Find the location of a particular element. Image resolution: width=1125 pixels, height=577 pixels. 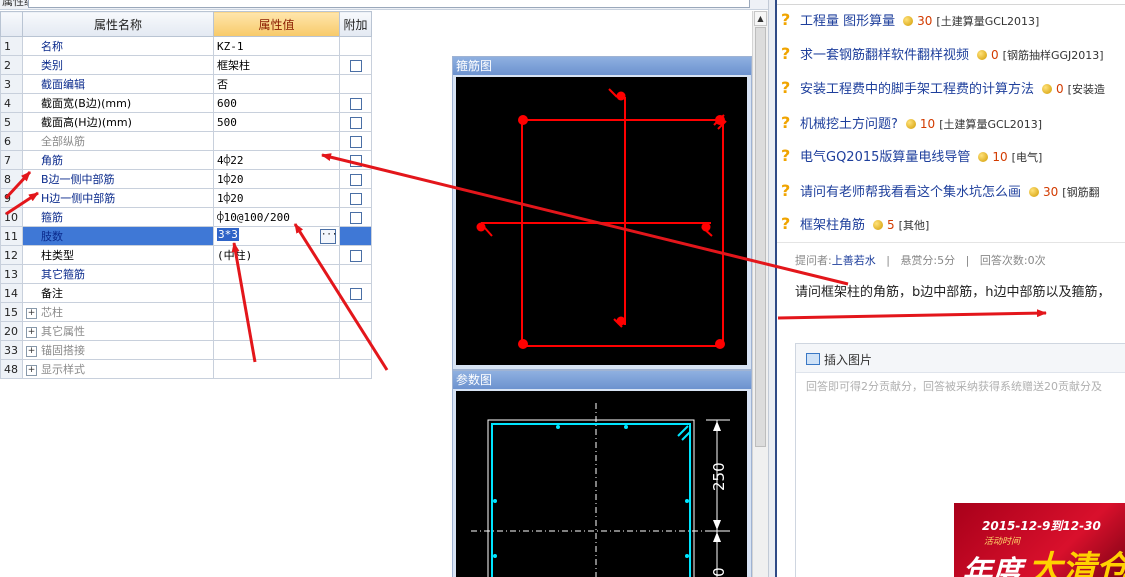

promo-banner: 2015-12-9到12-30 活动时间 年度 大清仓 is located at coordinates (1039, 540).